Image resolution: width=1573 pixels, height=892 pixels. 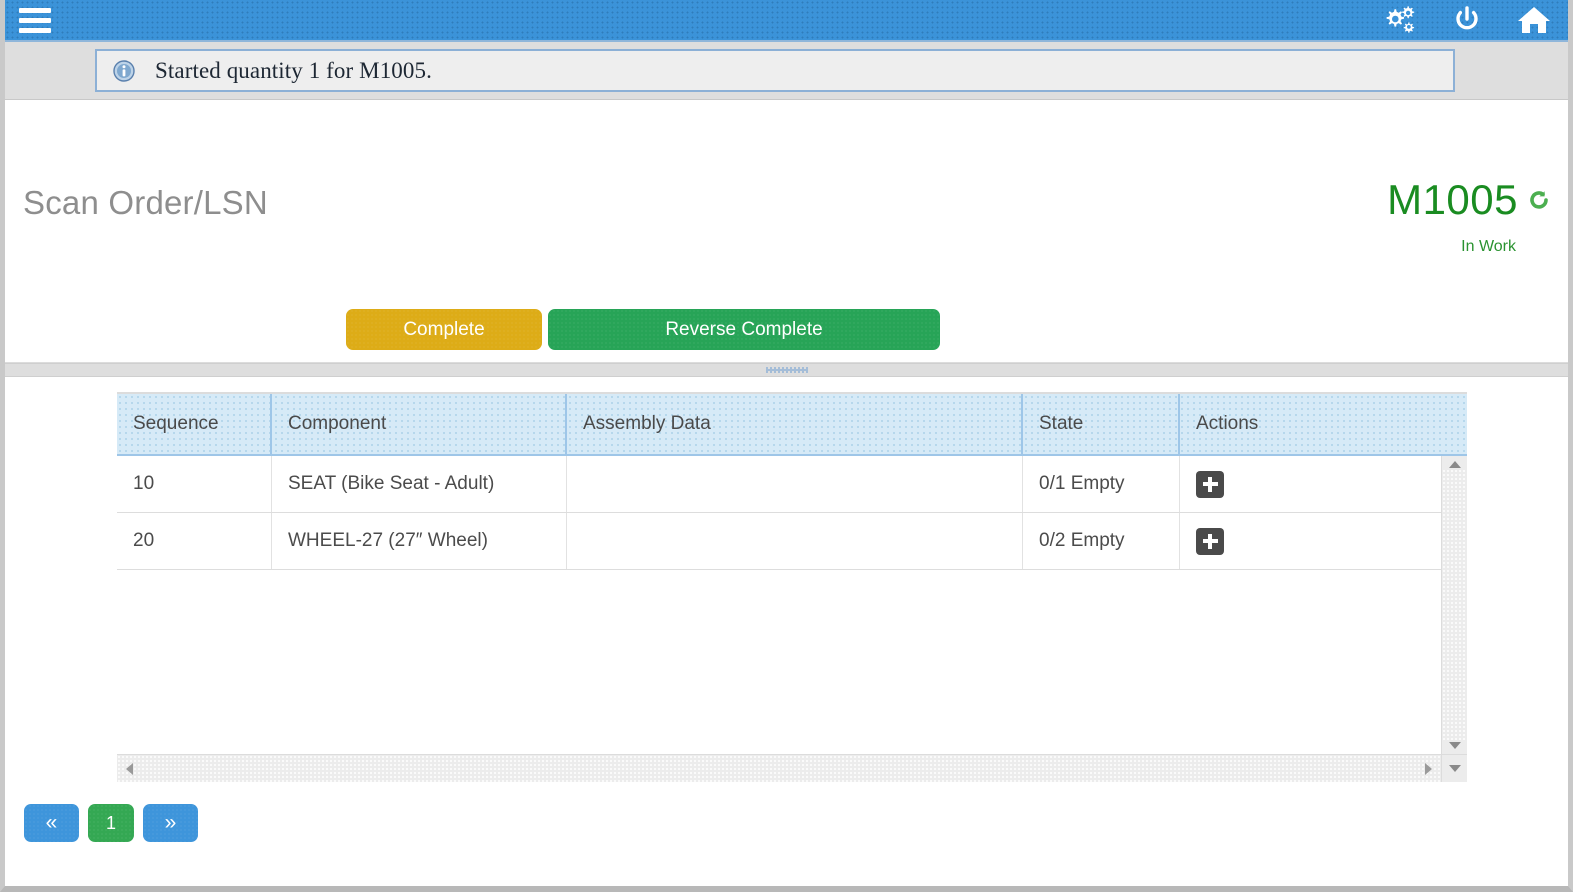 I want to click on home-icon, so click(x=1534, y=20).